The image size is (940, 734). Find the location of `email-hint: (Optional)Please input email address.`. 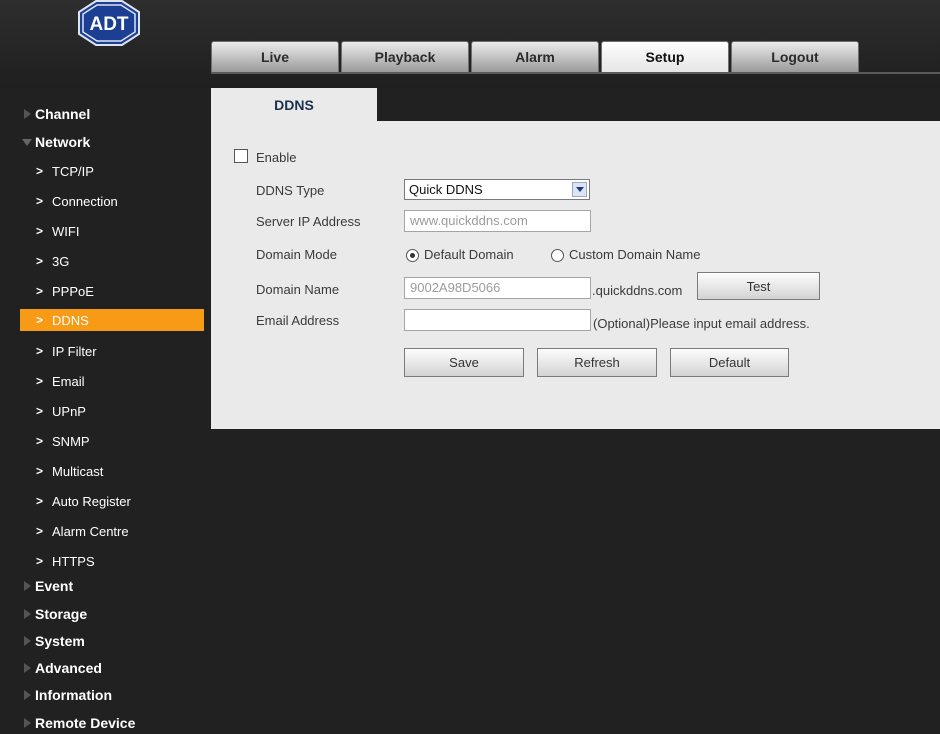

email-hint: (Optional)Please input email address. is located at coordinates (701, 323).